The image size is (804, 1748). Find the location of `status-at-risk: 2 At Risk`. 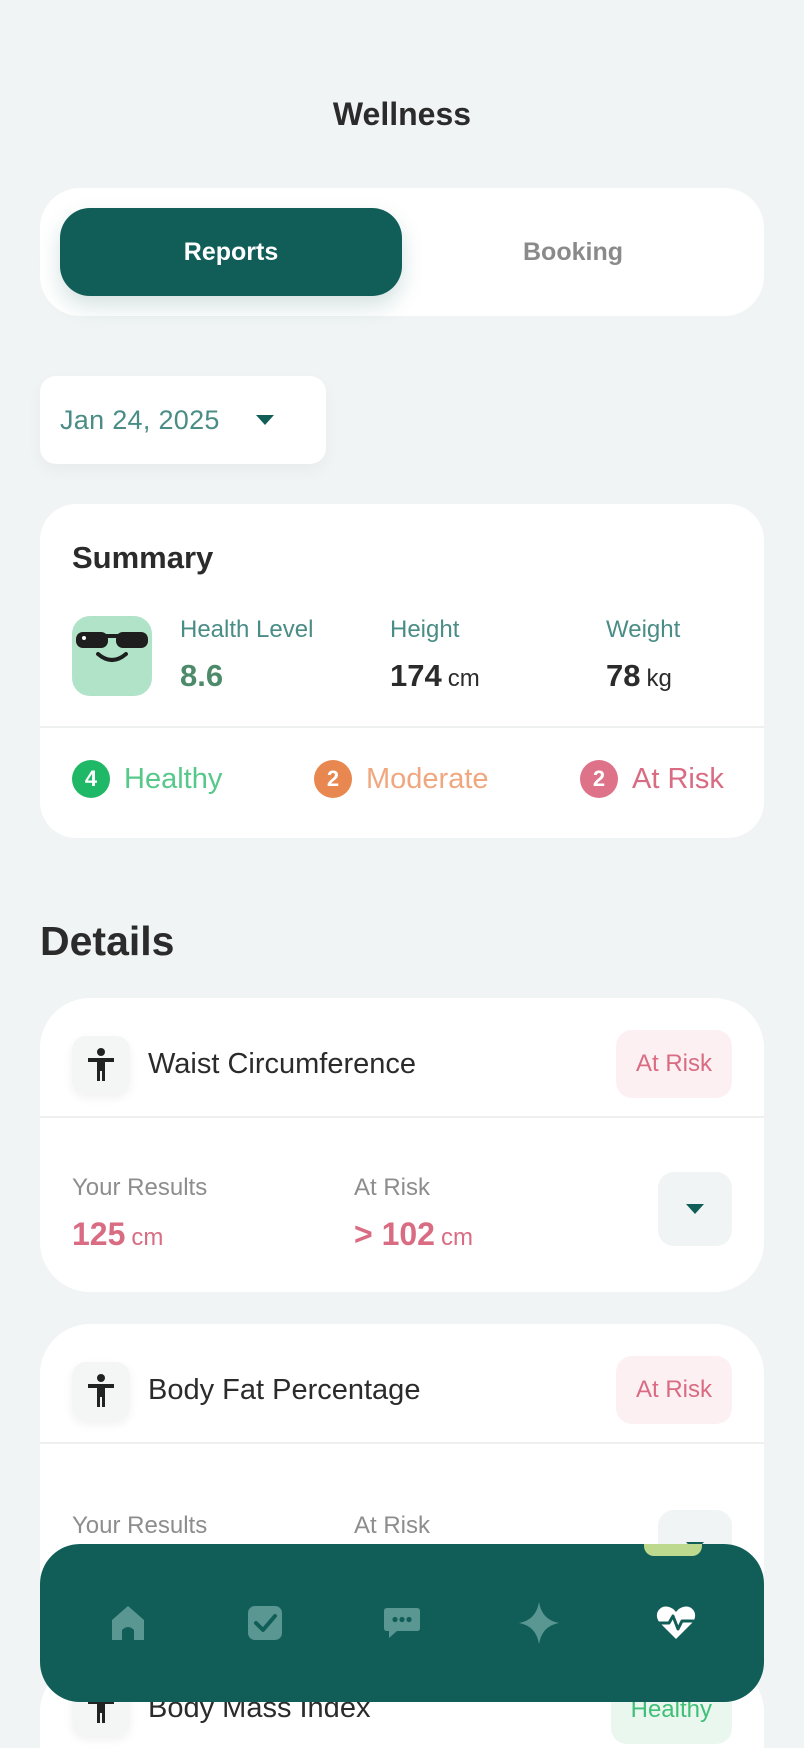

status-at-risk: 2 At Risk is located at coordinates (652, 779).